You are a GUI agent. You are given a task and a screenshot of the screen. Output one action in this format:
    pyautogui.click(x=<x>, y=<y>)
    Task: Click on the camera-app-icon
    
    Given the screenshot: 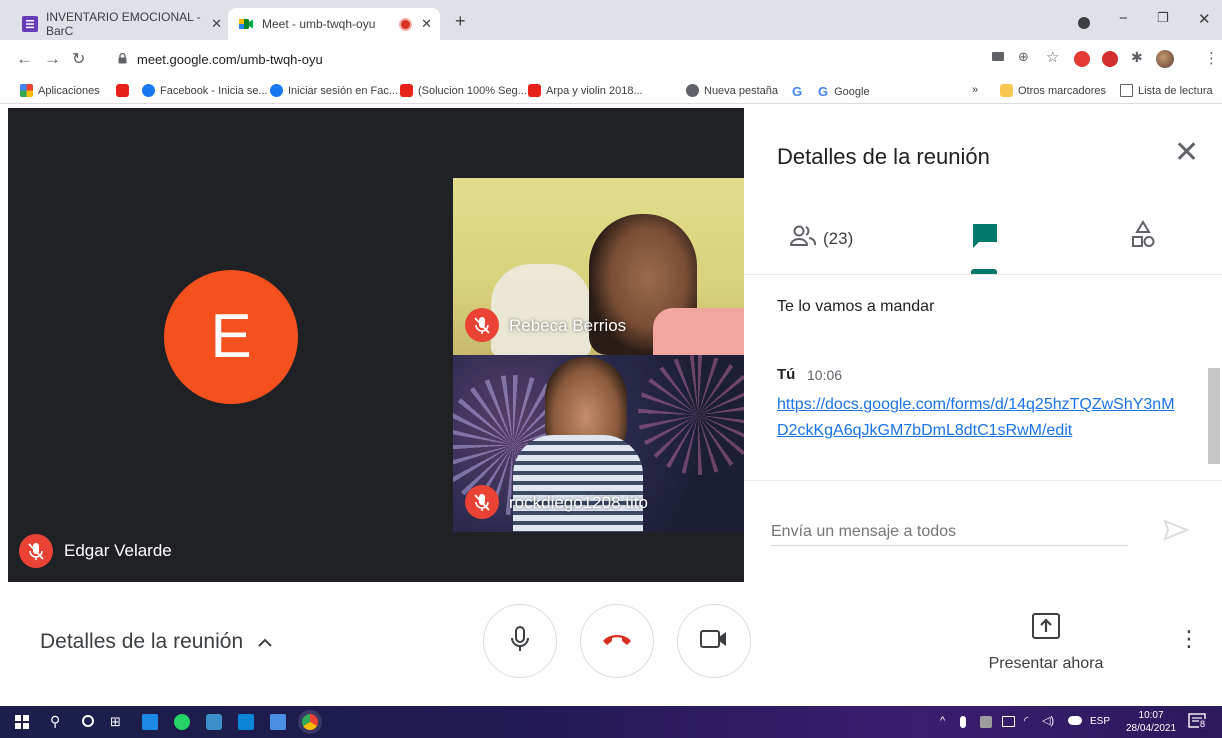 What is the action you would take?
    pyautogui.click(x=214, y=722)
    